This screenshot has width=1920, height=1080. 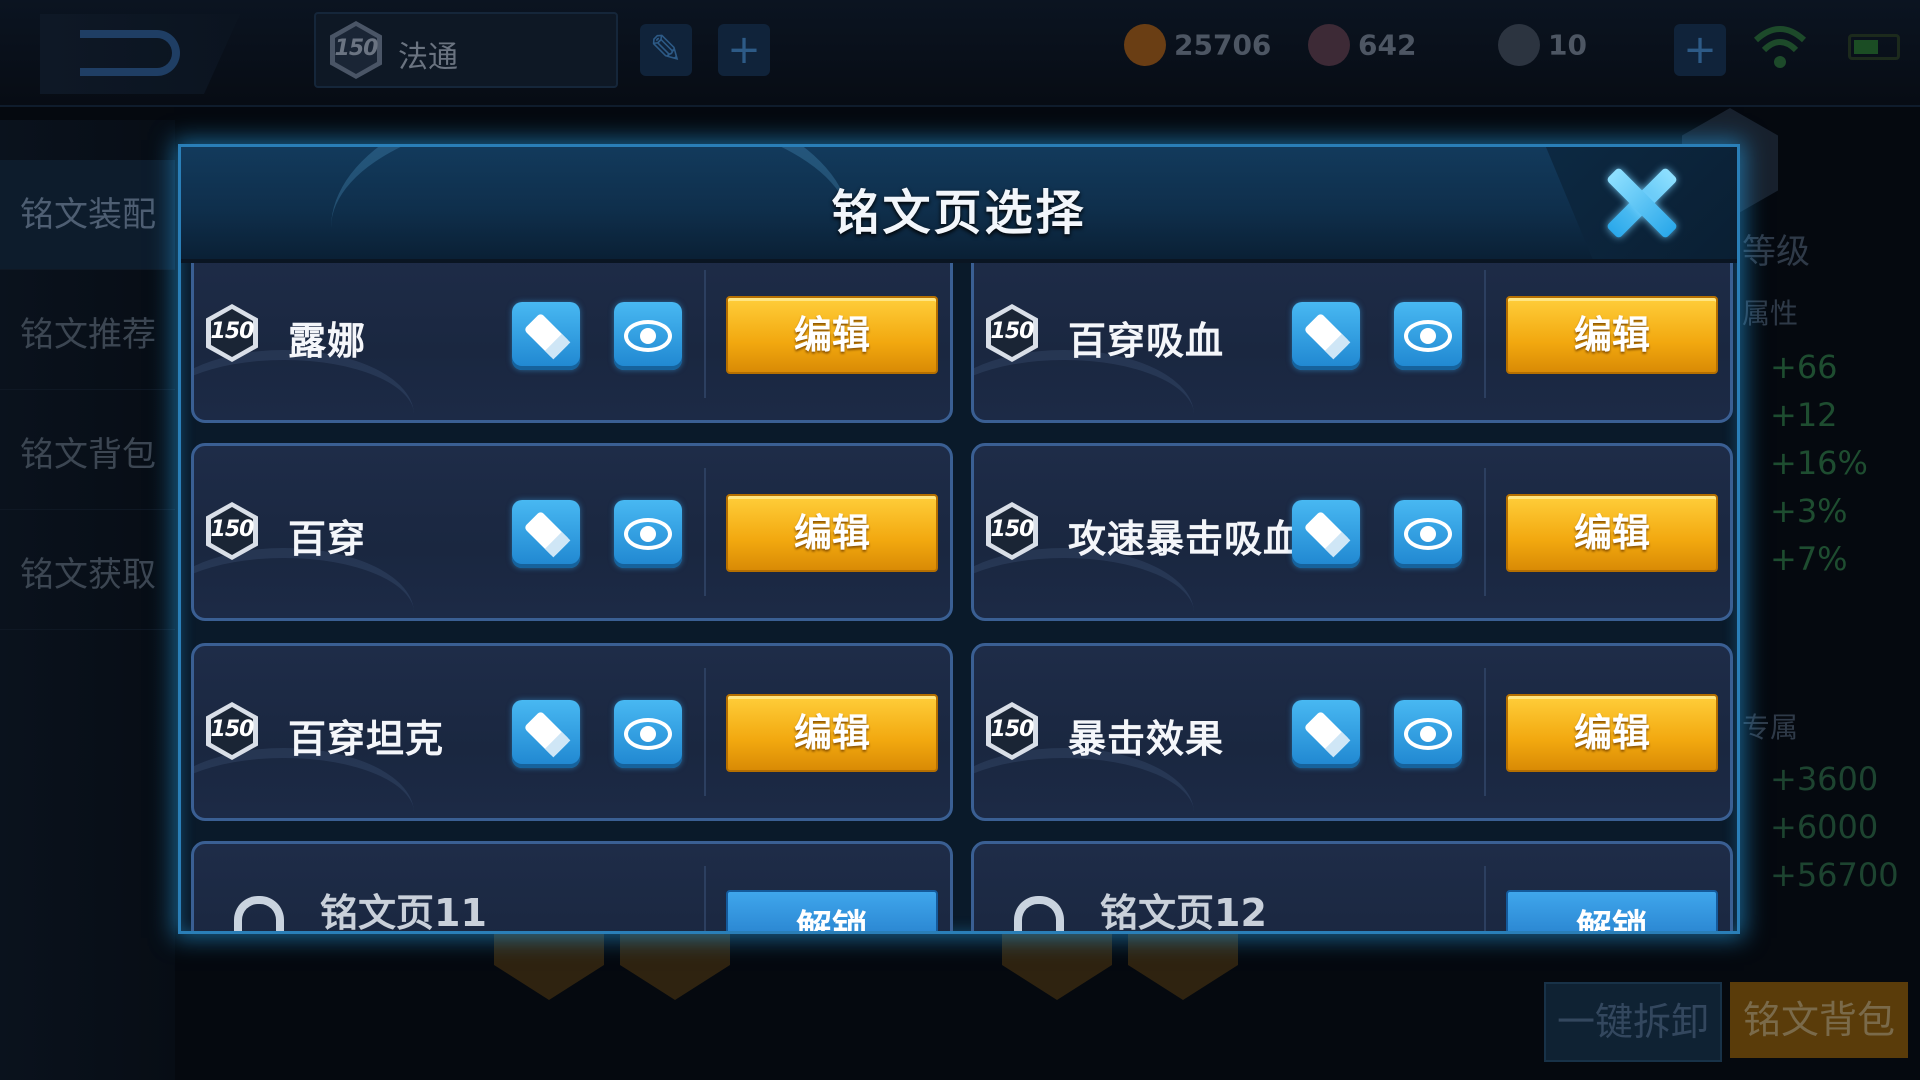 What do you see at coordinates (1700, 50) in the screenshot?
I see `recharge-button: +` at bounding box center [1700, 50].